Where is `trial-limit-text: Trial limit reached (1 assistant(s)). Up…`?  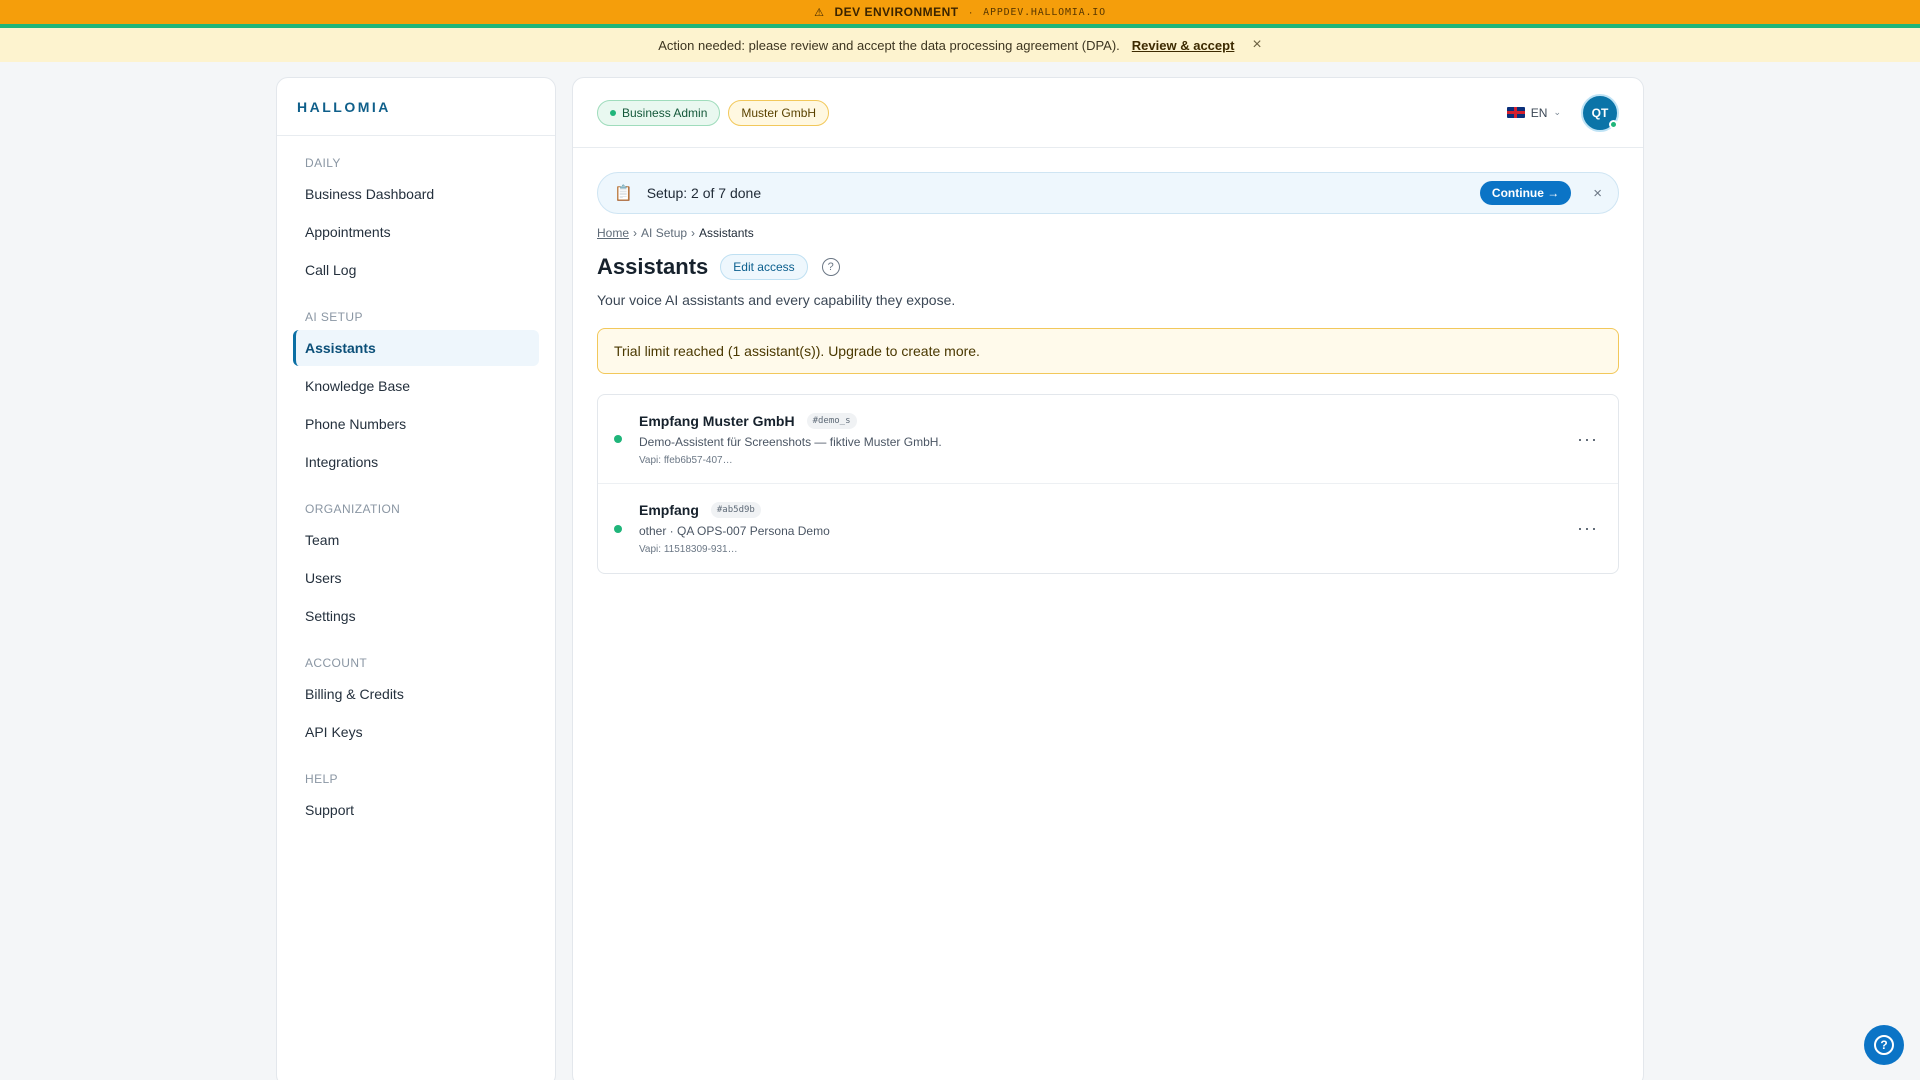
trial-limit-text: Trial limit reached (1 assistant(s)). Up… is located at coordinates (797, 351).